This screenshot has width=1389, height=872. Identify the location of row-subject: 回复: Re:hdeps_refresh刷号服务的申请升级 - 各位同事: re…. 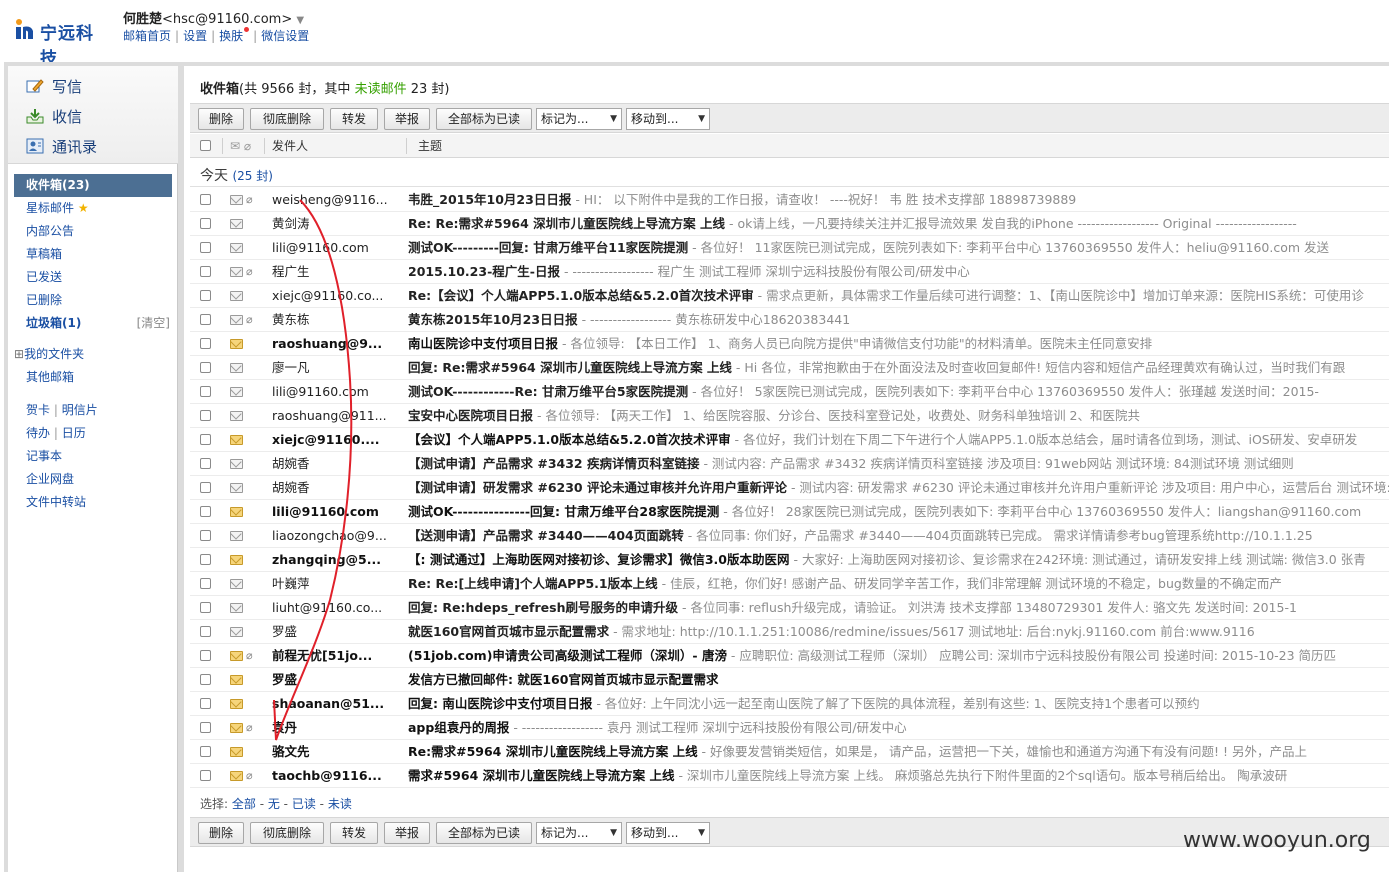
(852, 607).